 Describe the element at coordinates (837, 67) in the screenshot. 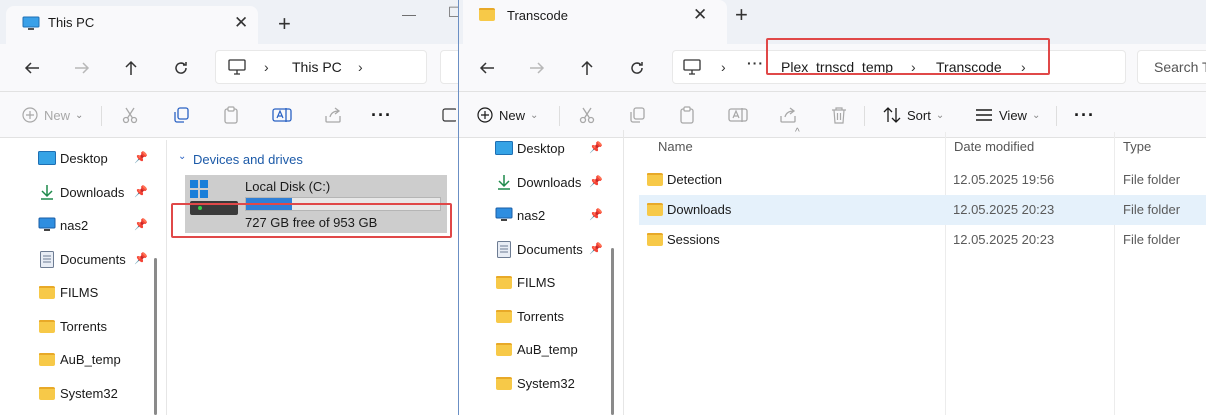

I see `breadcrumb-plex-trnscd-temp: Plex_trnscd_temp` at that location.